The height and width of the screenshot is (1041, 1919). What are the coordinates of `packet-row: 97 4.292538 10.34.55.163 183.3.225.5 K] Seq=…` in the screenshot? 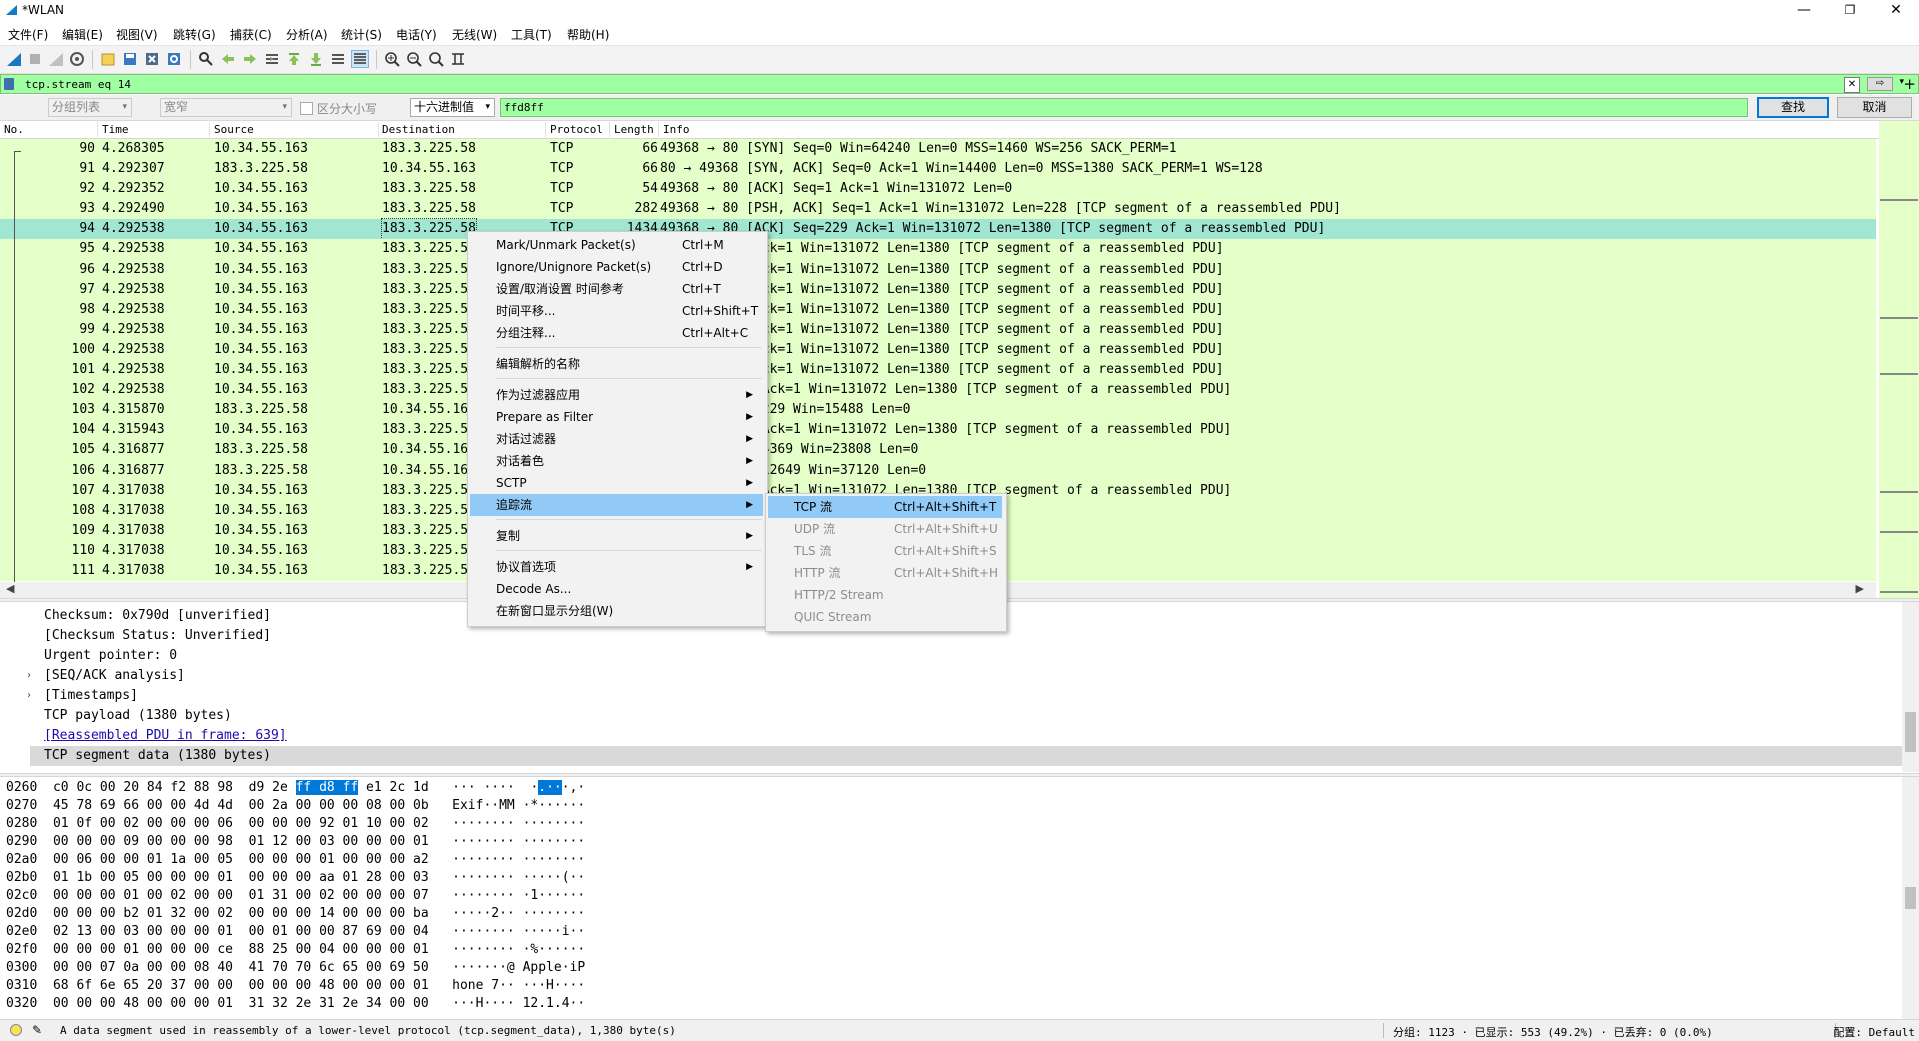 It's located at (938, 289).